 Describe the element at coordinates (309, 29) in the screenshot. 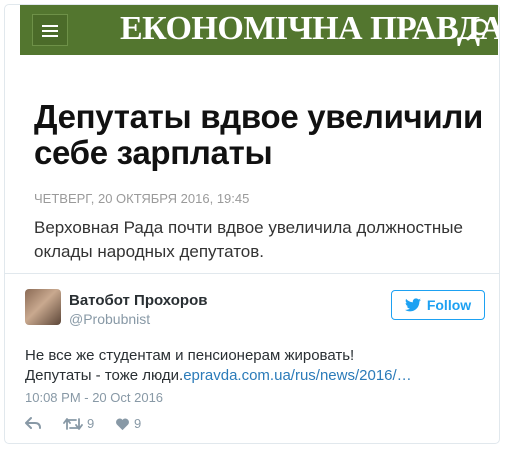

I see `site-logo: ЕКОНОМІЧНА ПРАВДА` at that location.